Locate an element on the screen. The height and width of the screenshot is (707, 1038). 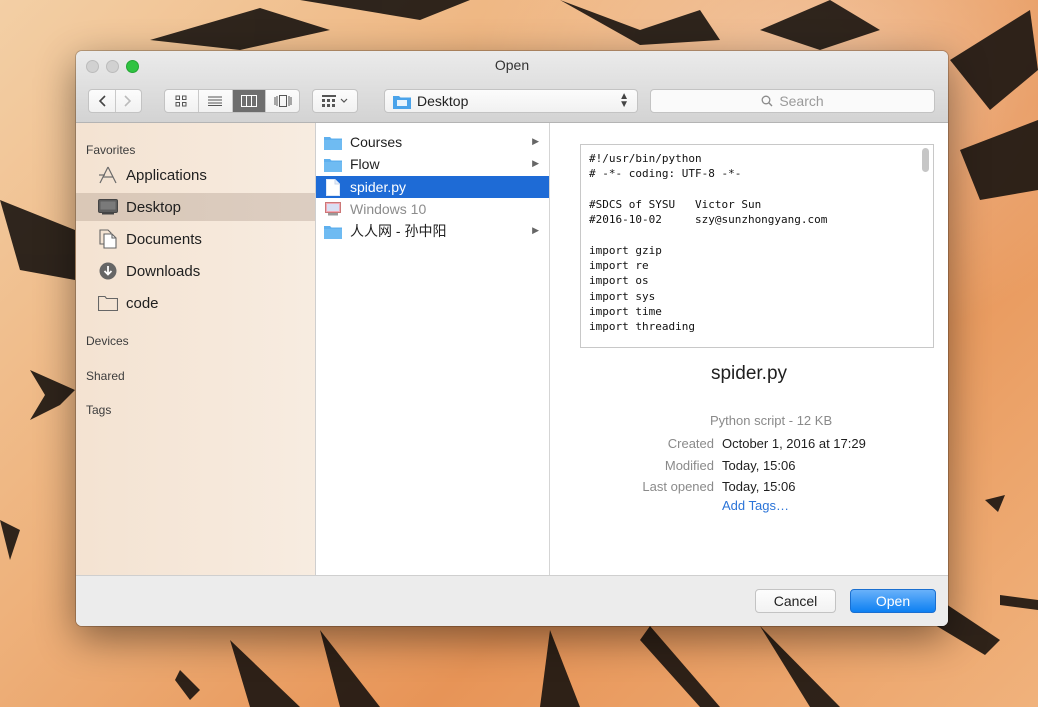
documents-icon is located at coordinates (108, 239).